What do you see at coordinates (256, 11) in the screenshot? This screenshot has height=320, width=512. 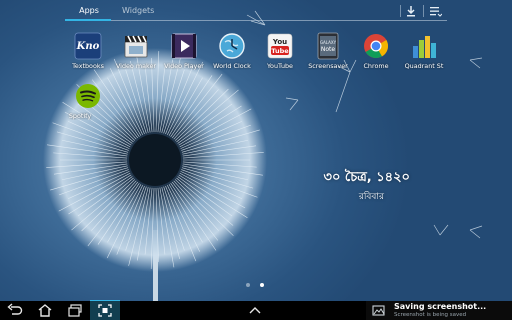 I see `app-drawer-tabbar: Apps Widgets` at bounding box center [256, 11].